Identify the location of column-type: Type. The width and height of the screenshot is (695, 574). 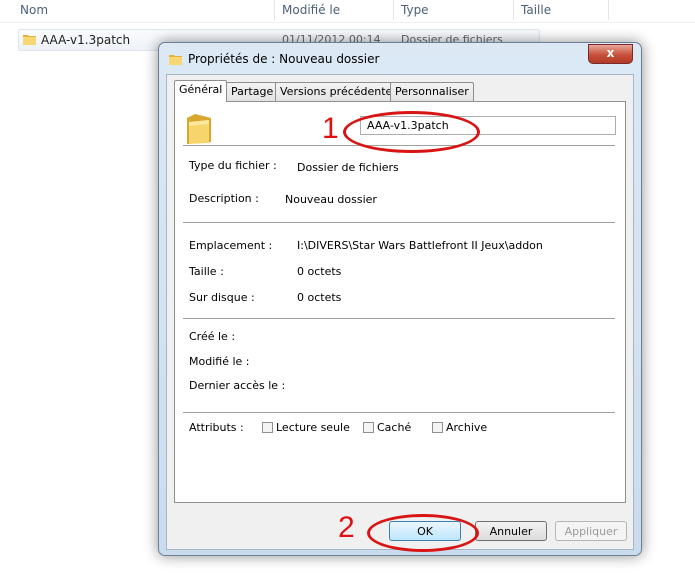
(415, 10).